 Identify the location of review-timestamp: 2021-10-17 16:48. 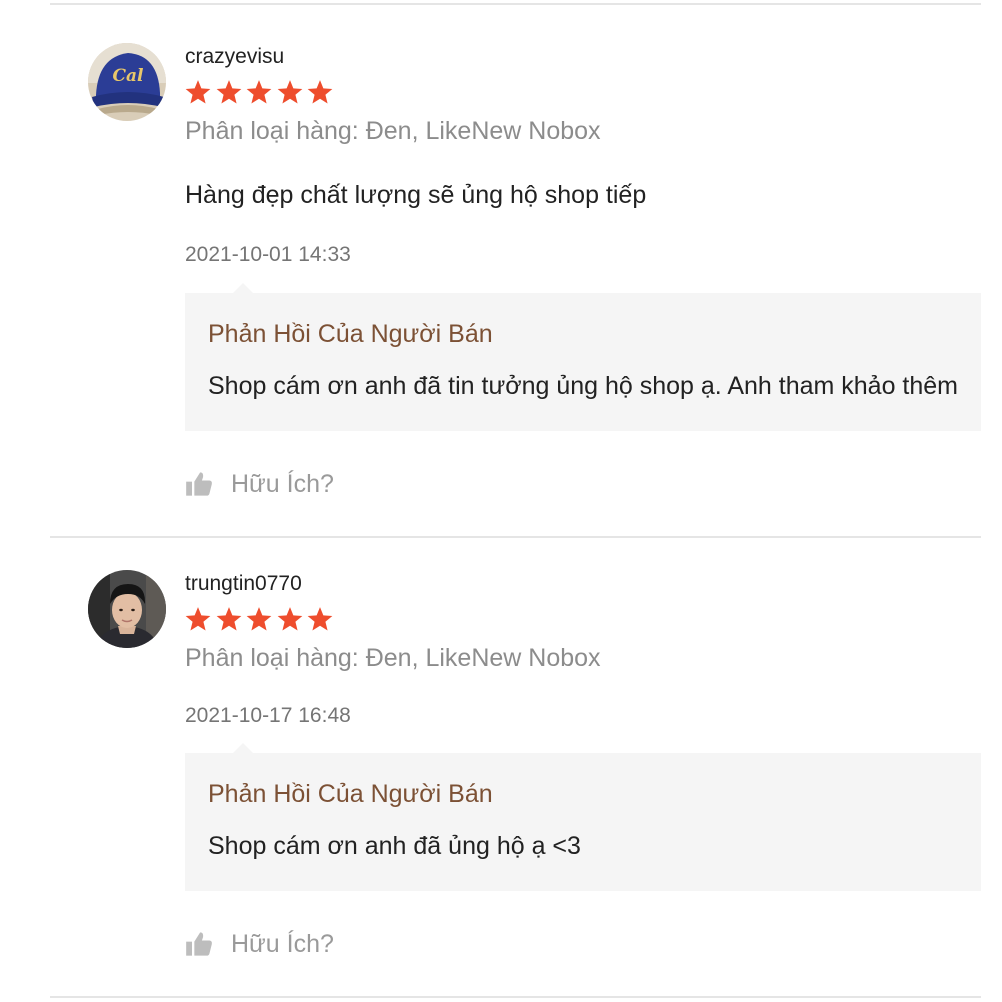
(268, 715).